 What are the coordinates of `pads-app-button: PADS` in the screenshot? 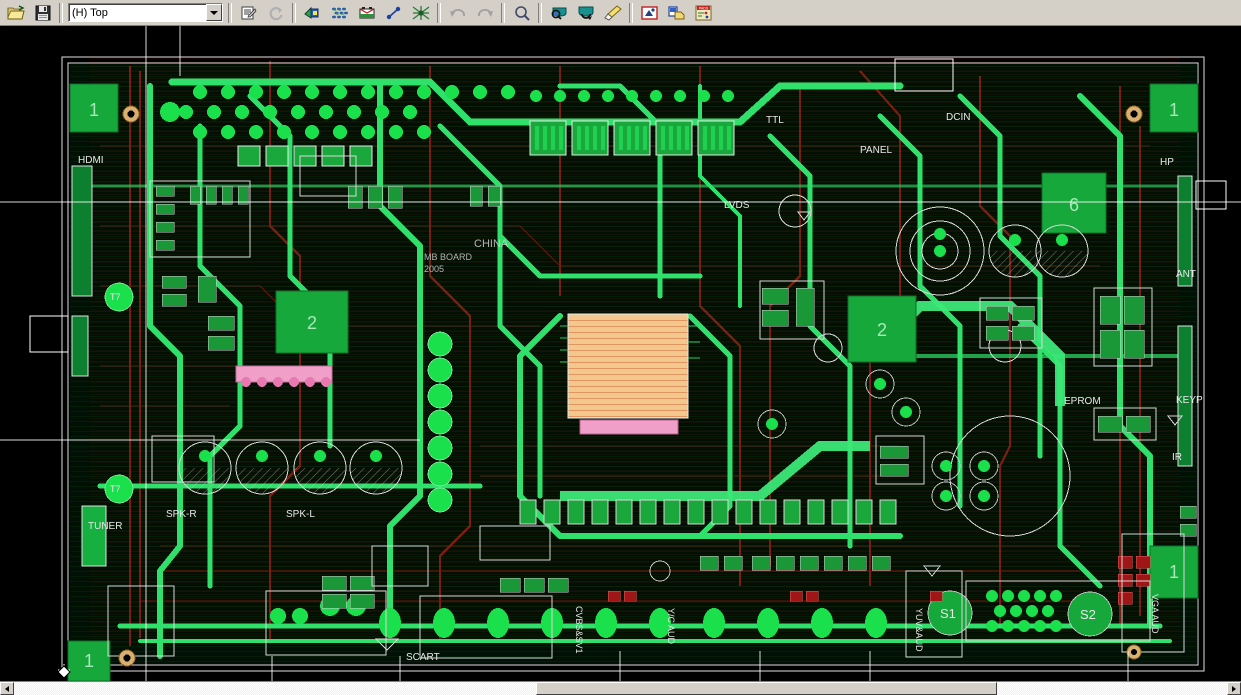 It's located at (703, 13).